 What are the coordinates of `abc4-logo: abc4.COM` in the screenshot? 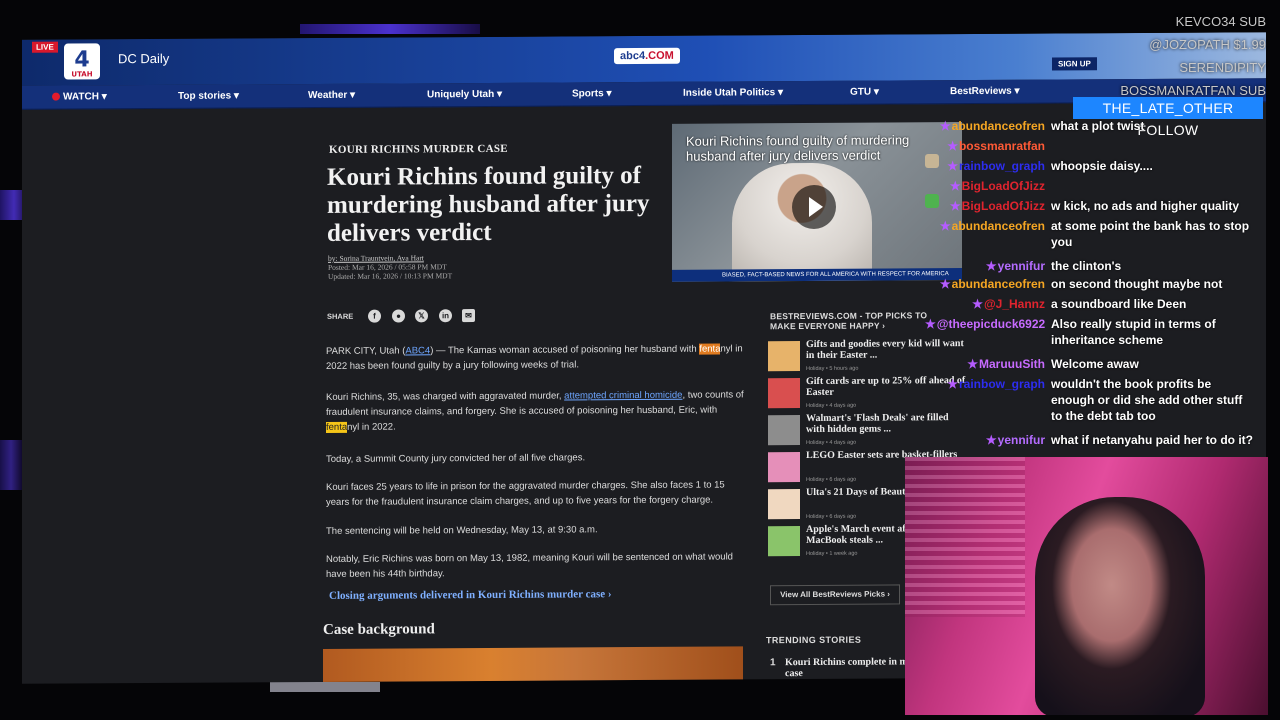 It's located at (647, 56).